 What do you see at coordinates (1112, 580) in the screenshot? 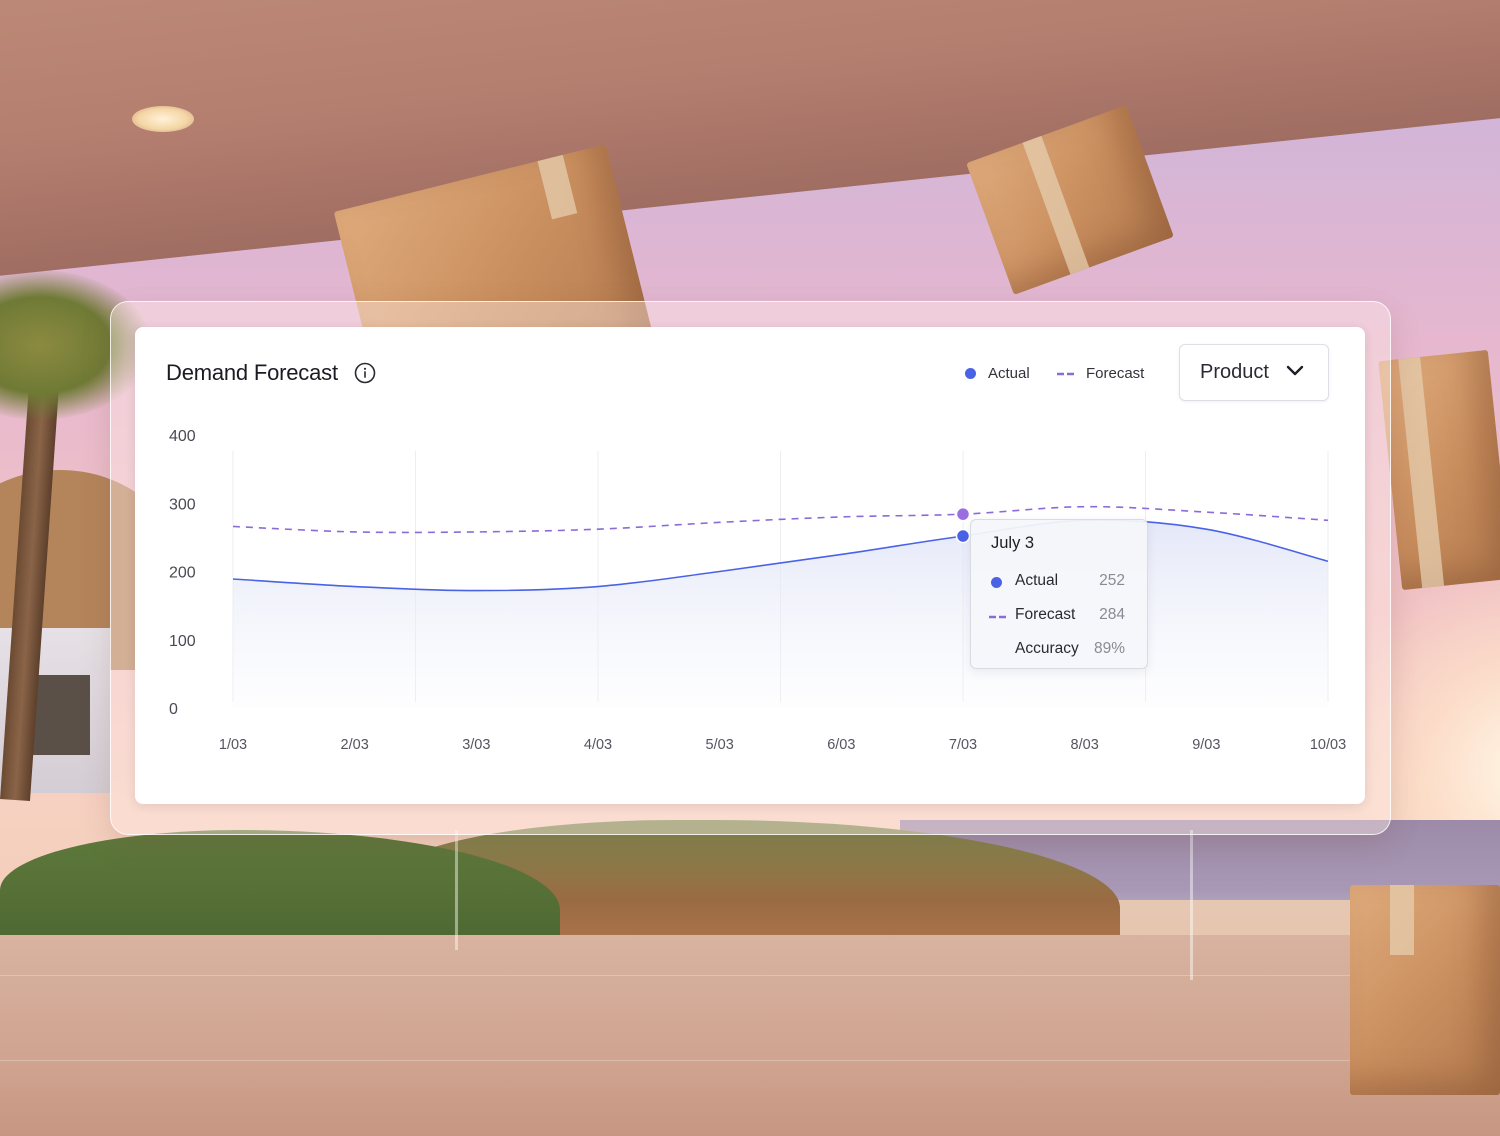
I see `tooltip-value: 252` at bounding box center [1112, 580].